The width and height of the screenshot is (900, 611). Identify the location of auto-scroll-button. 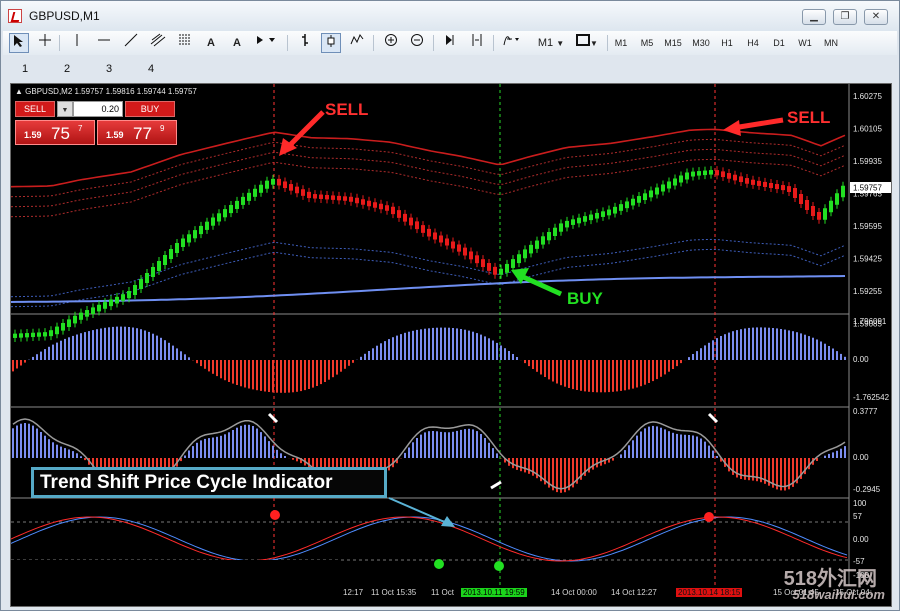
(451, 43).